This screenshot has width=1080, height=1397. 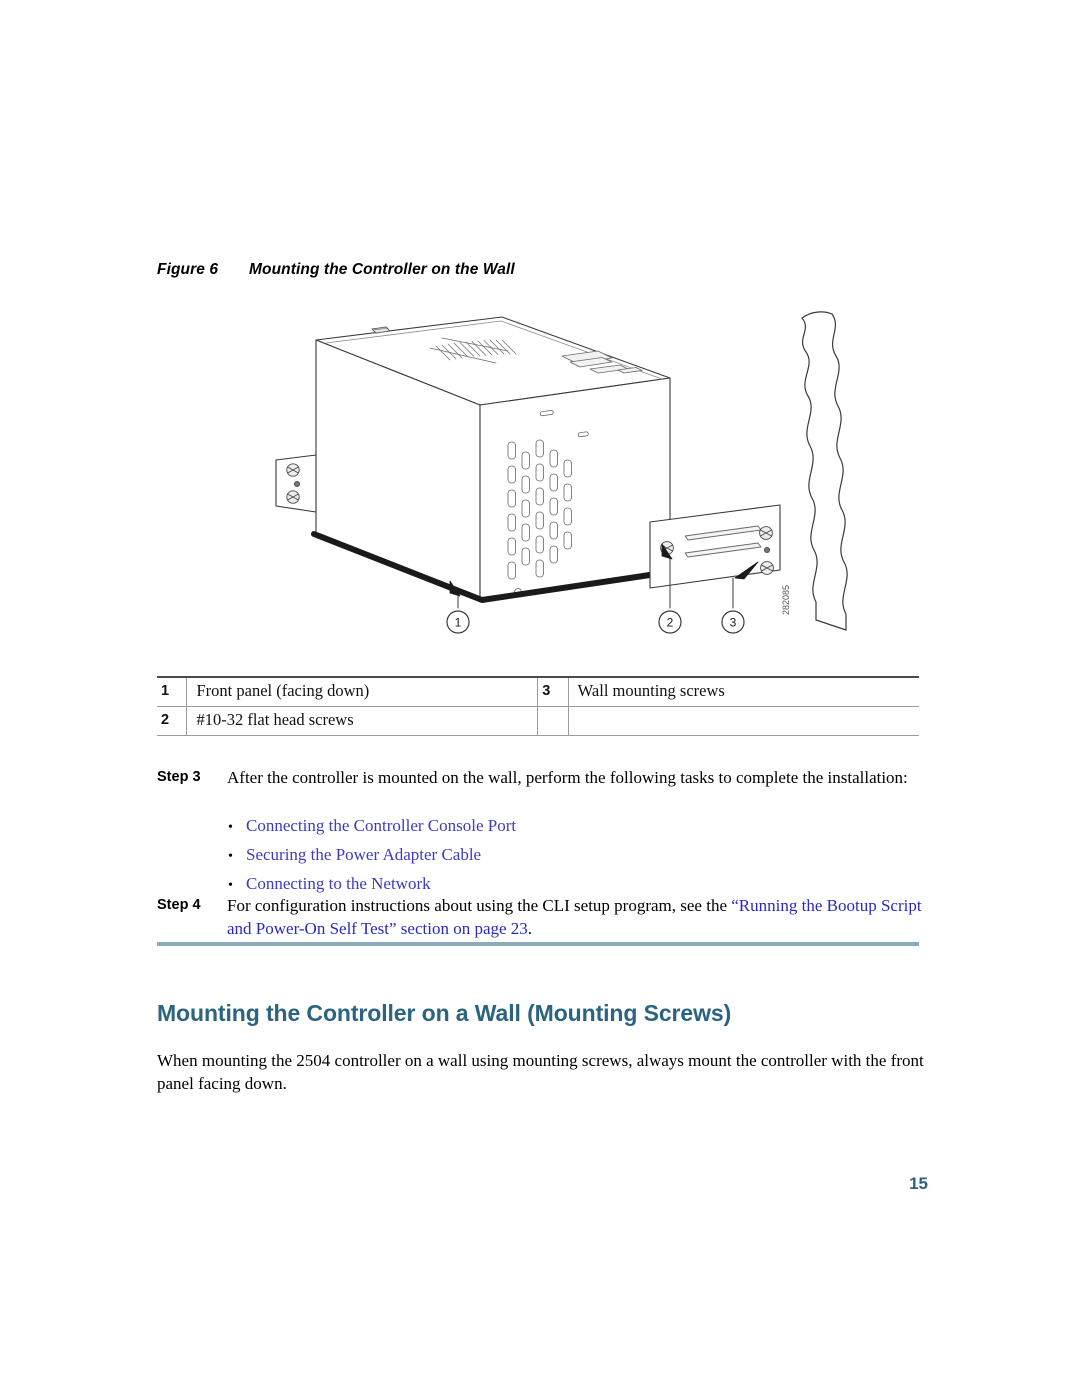 I want to click on page-number: 15, so click(x=918, y=1183).